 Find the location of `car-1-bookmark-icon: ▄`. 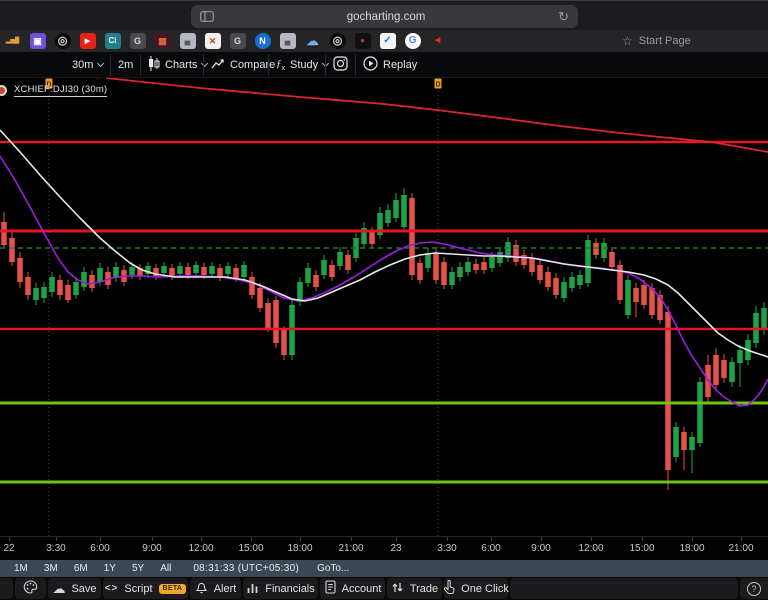

car-1-bookmark-icon: ▄ is located at coordinates (187, 41).